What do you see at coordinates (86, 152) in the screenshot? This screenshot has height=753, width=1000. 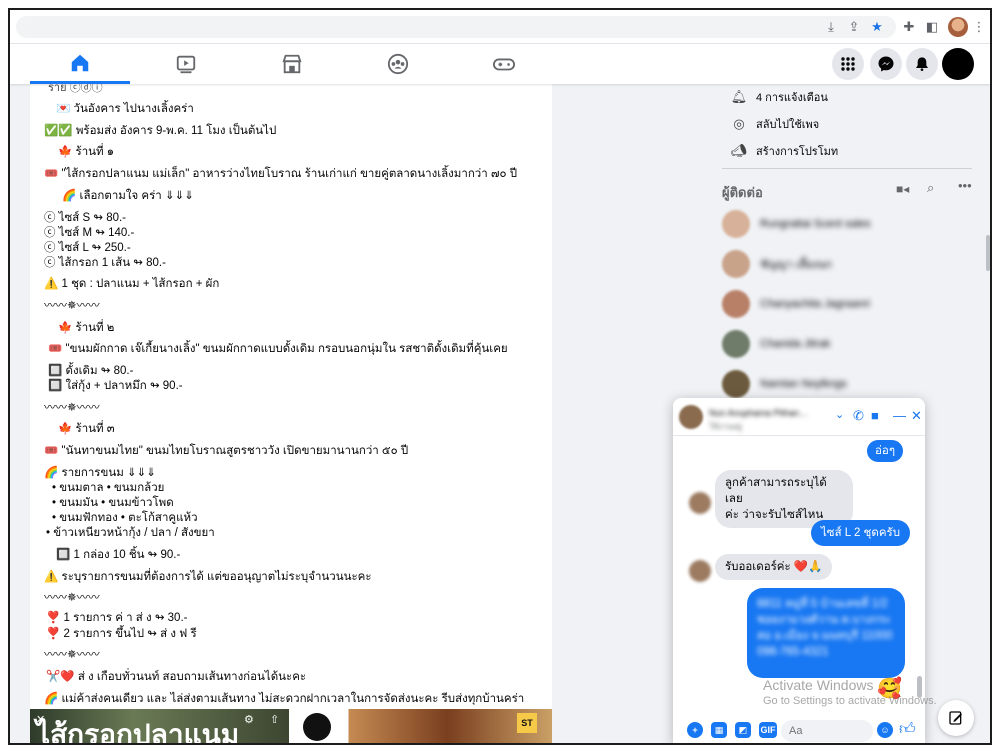 I see `post-line: 🍁 ร้านที่ ๑` at bounding box center [86, 152].